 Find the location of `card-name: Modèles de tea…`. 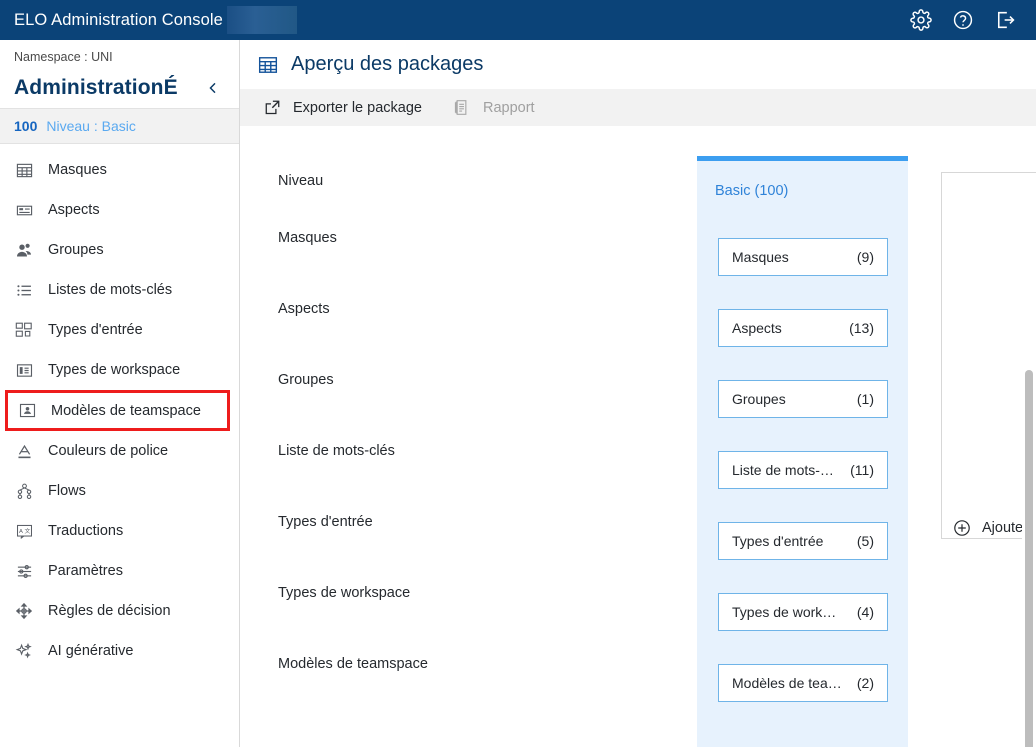

card-name: Modèles de tea… is located at coordinates (787, 683).